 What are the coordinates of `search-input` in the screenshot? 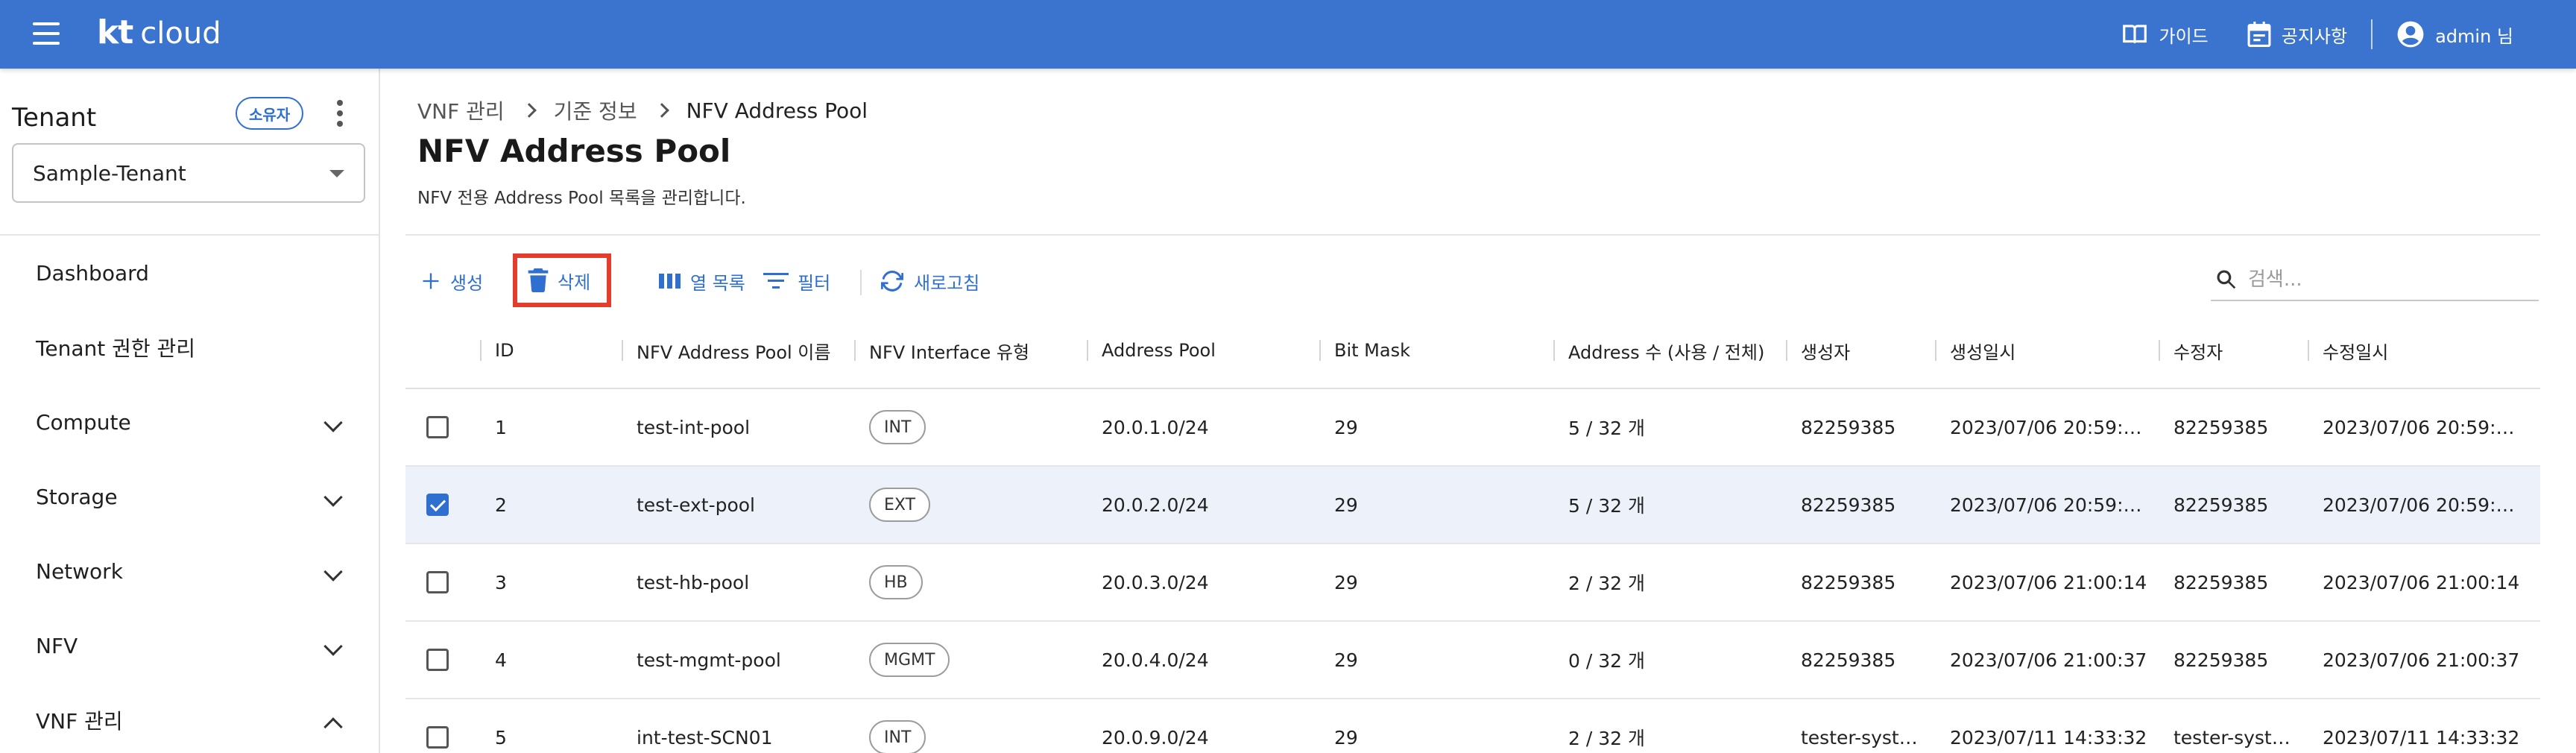 It's located at (2374, 279).